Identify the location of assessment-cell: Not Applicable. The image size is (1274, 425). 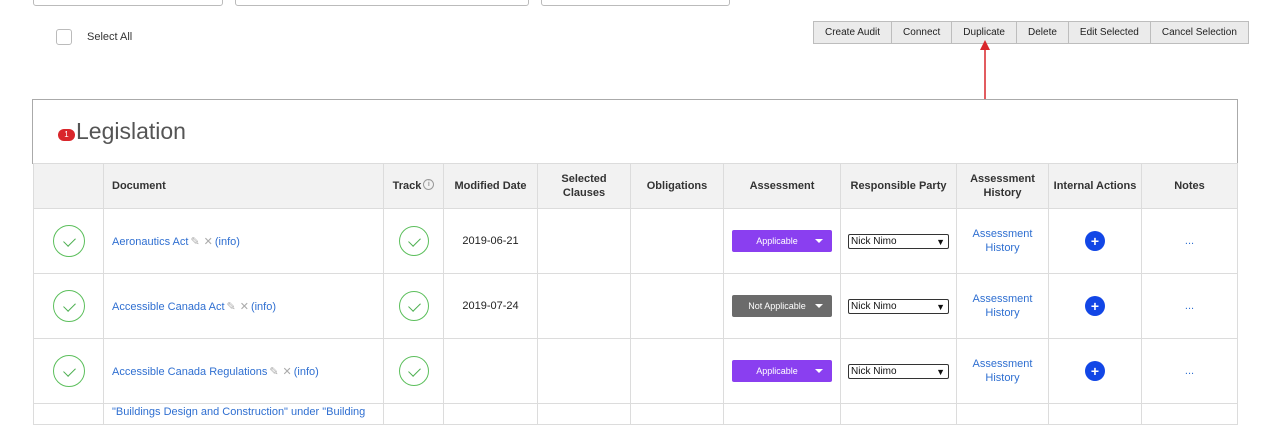
(782, 306).